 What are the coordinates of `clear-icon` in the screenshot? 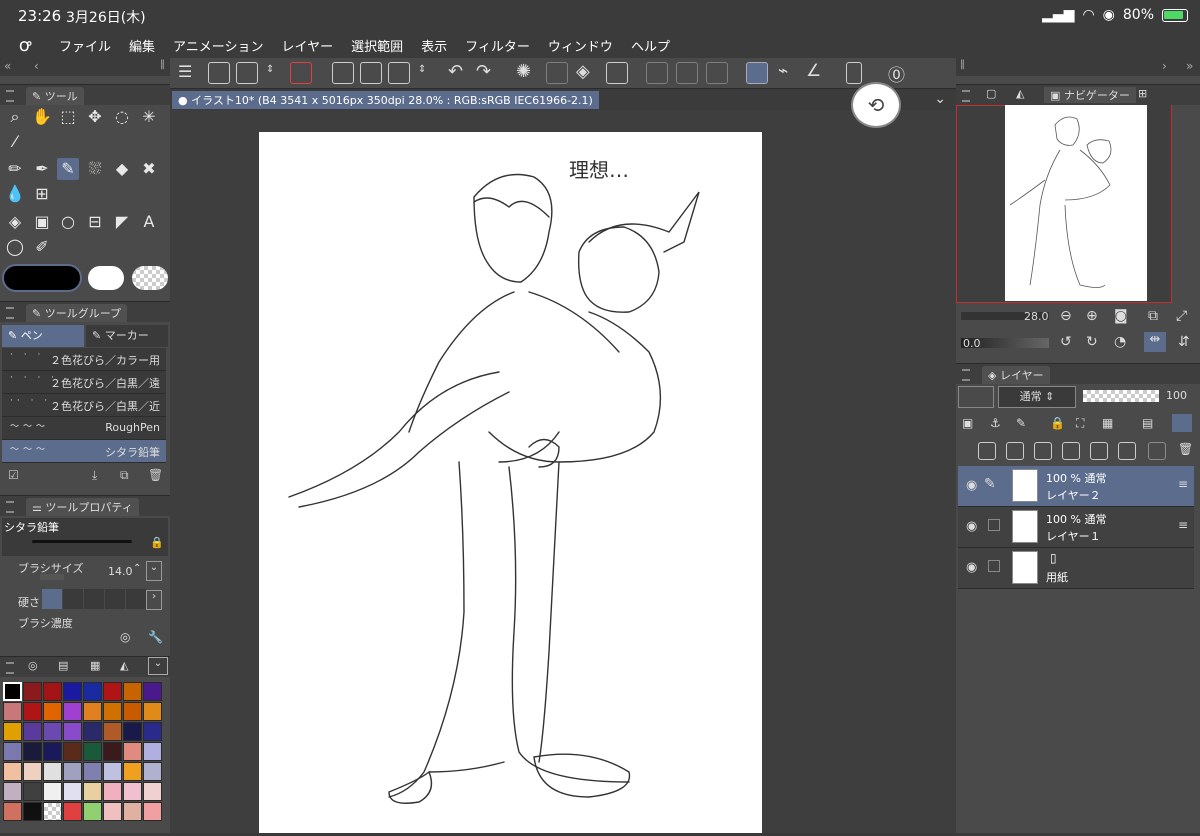 It's located at (557, 73).